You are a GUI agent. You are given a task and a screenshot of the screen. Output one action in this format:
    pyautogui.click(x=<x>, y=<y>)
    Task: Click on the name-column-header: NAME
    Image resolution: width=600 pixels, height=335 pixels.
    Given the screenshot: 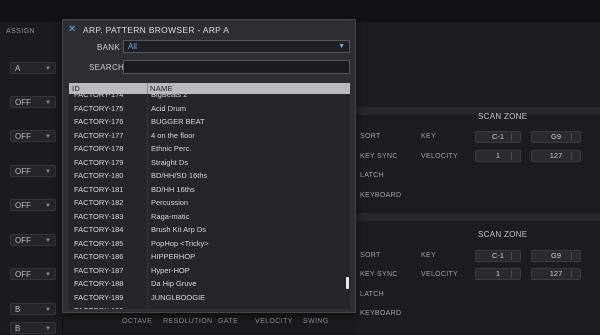 What is the action you would take?
    pyautogui.click(x=161, y=88)
    